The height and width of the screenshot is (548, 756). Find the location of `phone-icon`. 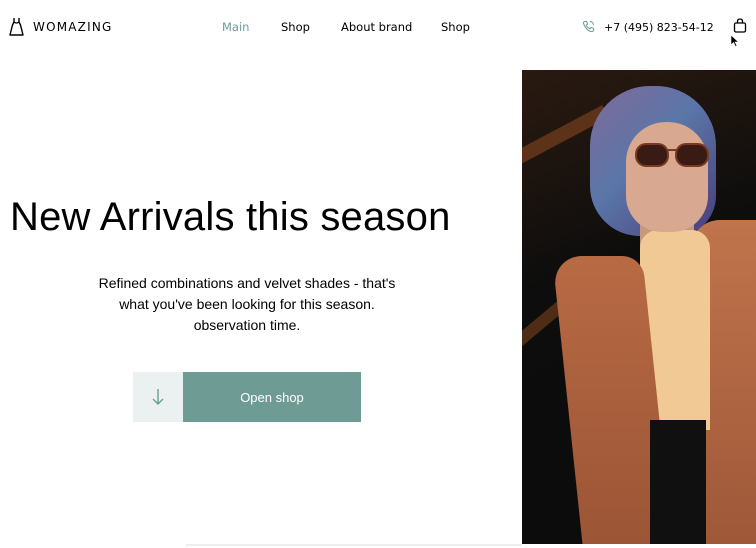

phone-icon is located at coordinates (588, 26).